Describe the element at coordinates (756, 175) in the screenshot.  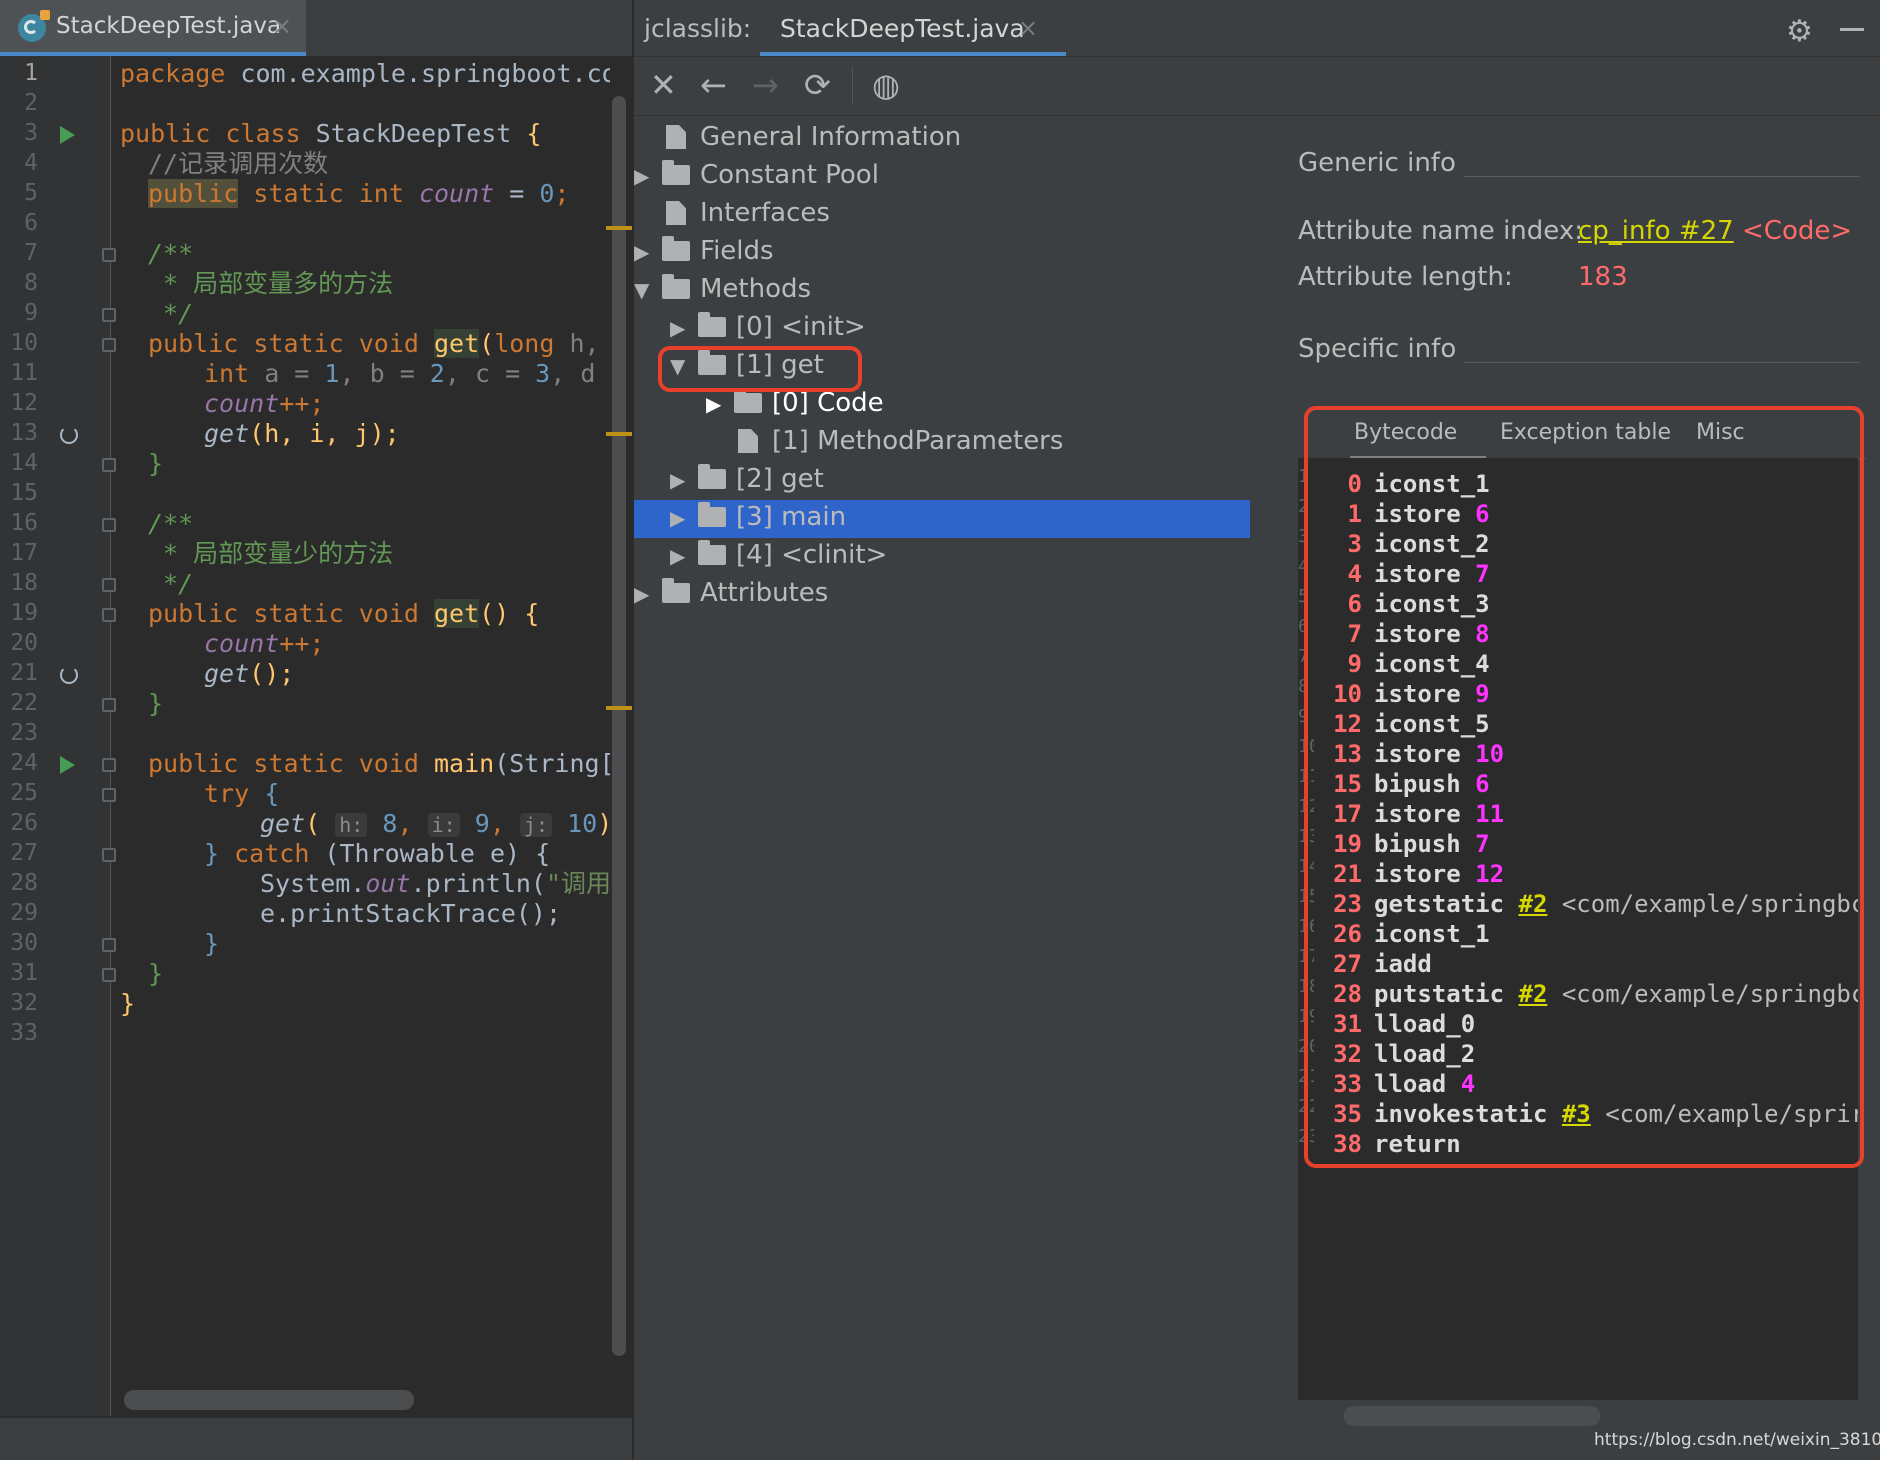
I see `tree-node-constant-pool: ▶ Constant Pool` at that location.